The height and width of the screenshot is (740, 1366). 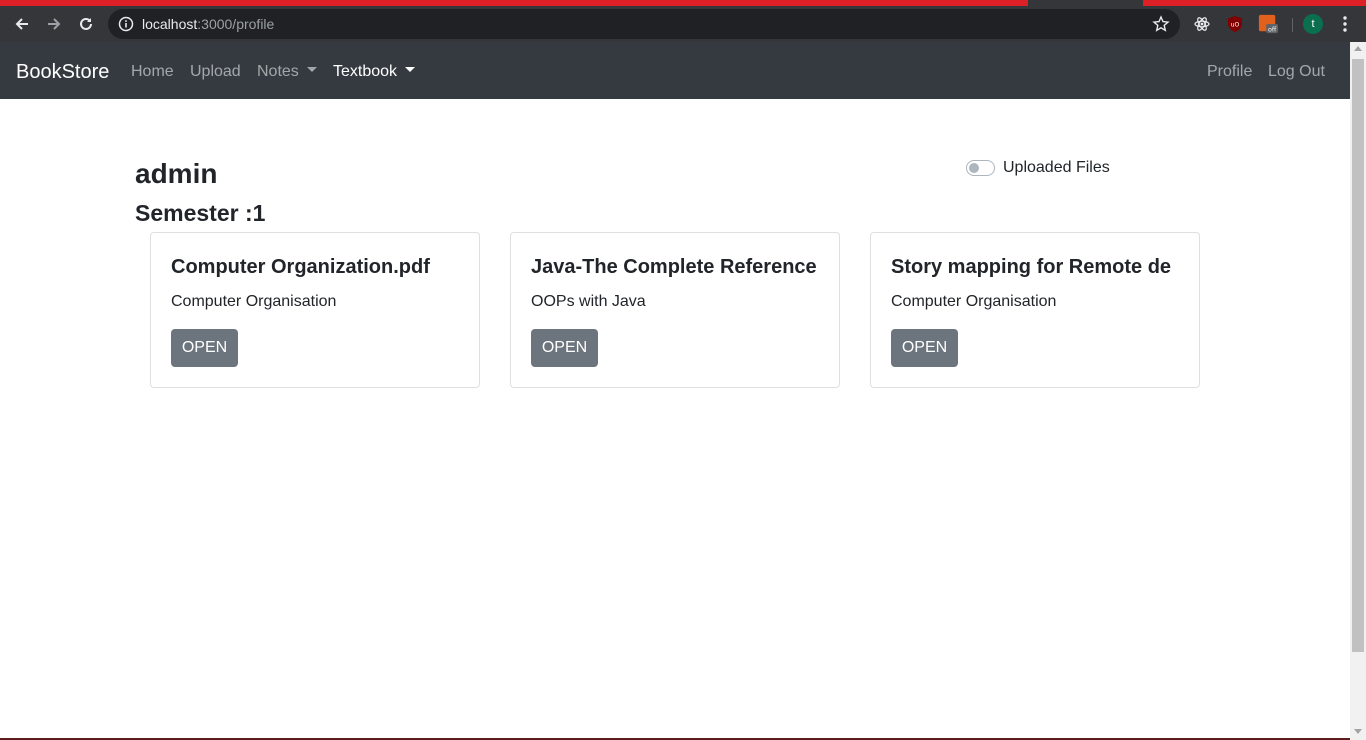 I want to click on nav-textbook-dropdown: Textbook, so click(x=374, y=72).